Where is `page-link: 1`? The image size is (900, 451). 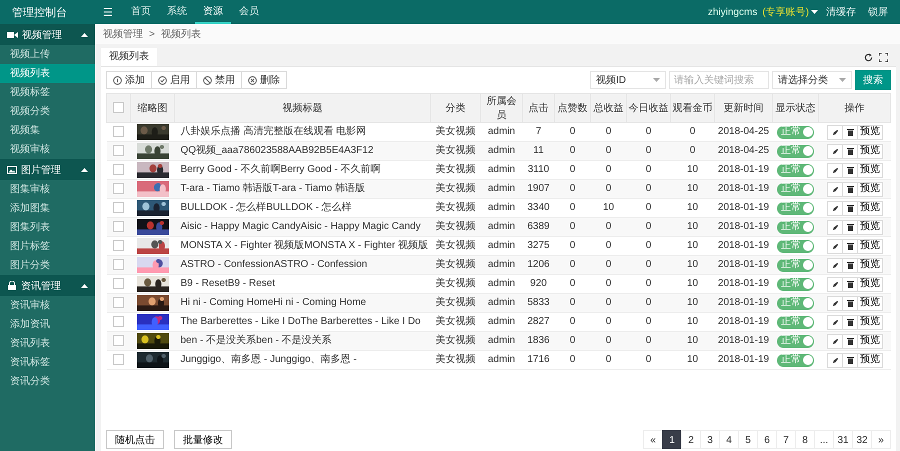 page-link: 1 is located at coordinates (672, 439).